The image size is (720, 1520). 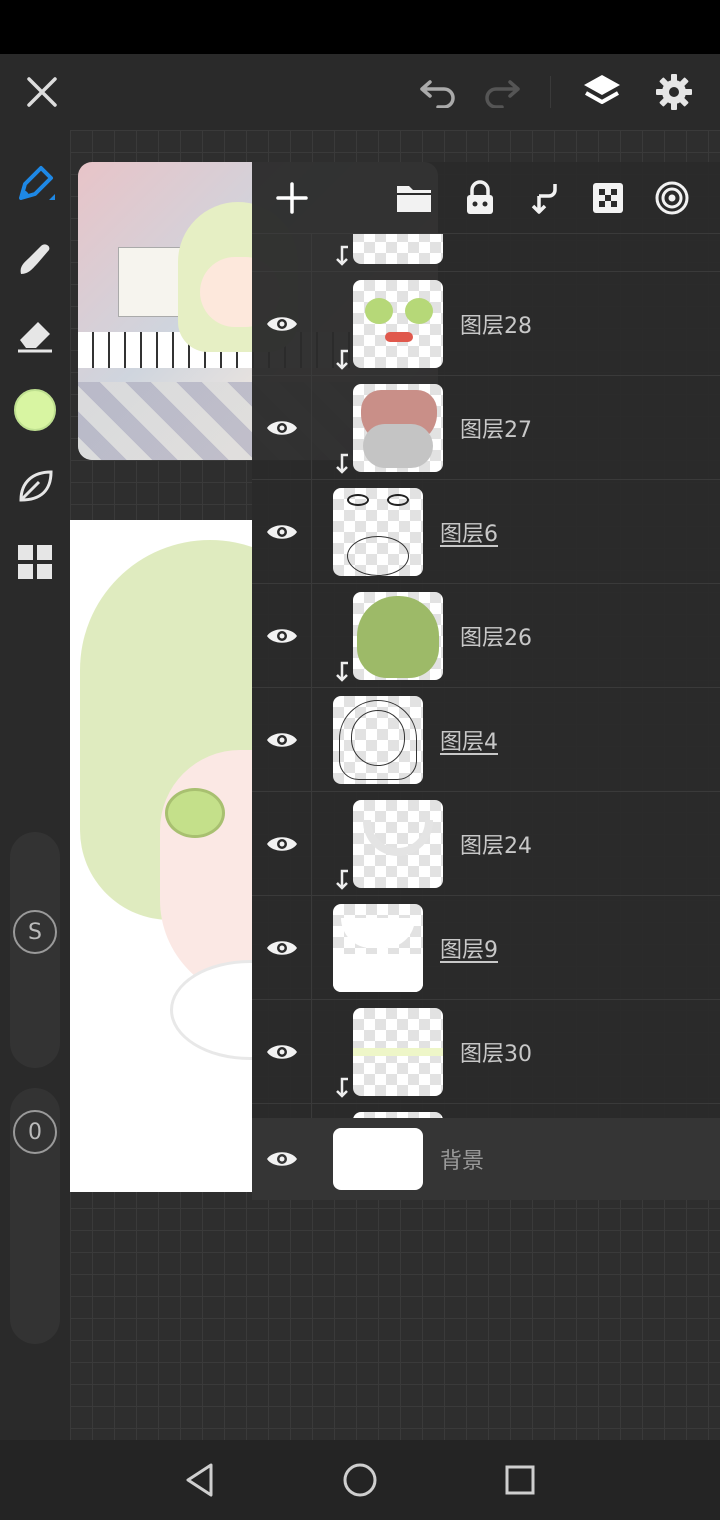 What do you see at coordinates (360, 92) in the screenshot?
I see `top-toolbar` at bounding box center [360, 92].